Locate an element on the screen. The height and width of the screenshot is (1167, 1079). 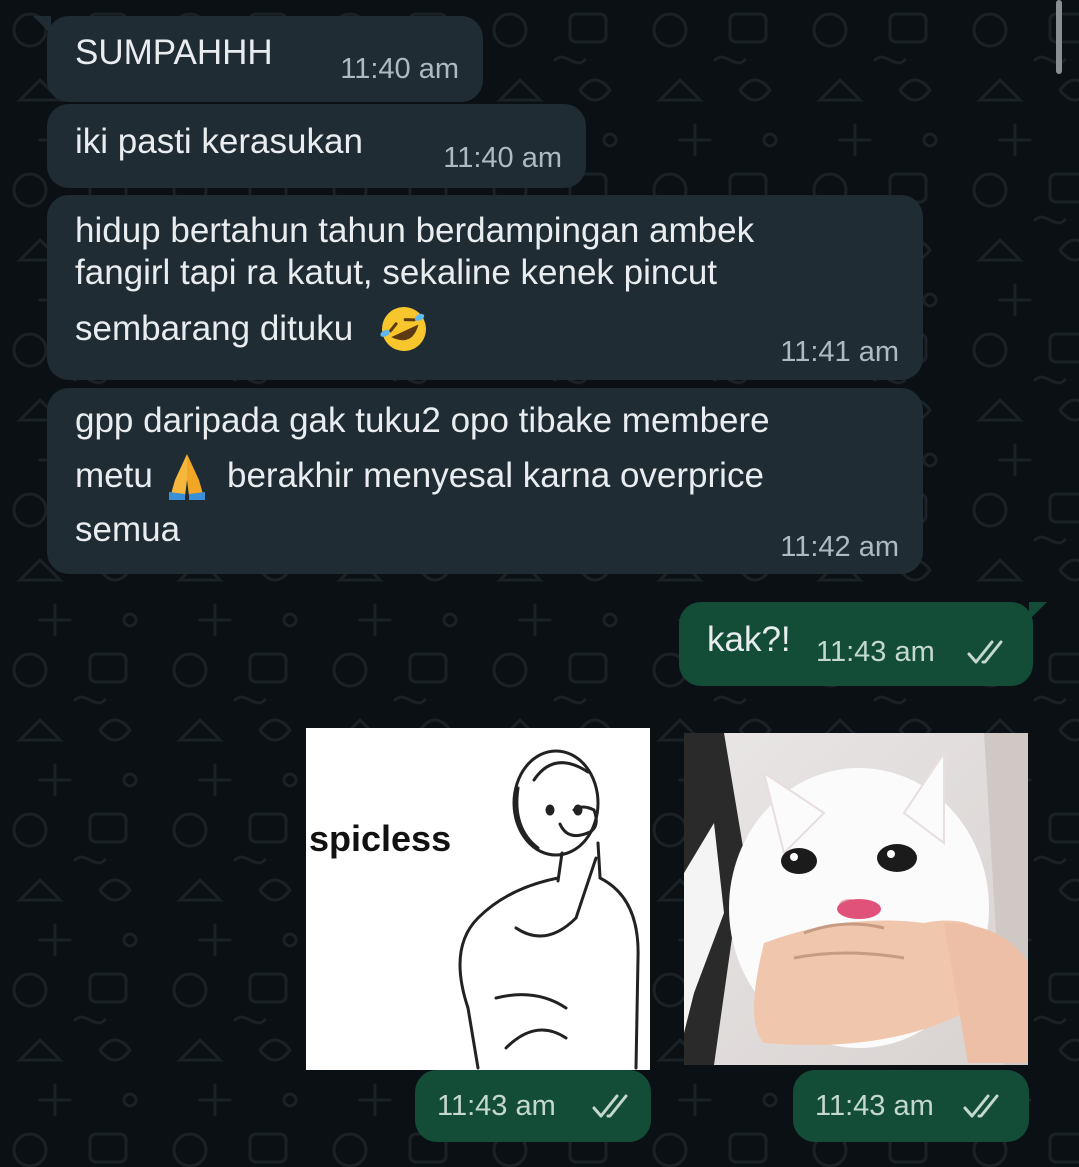
cat-image is located at coordinates (856, 899).